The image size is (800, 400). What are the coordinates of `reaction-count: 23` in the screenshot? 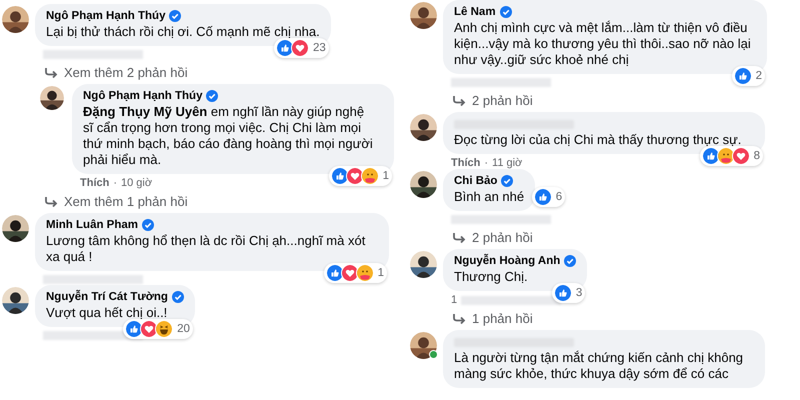 It's located at (301, 48).